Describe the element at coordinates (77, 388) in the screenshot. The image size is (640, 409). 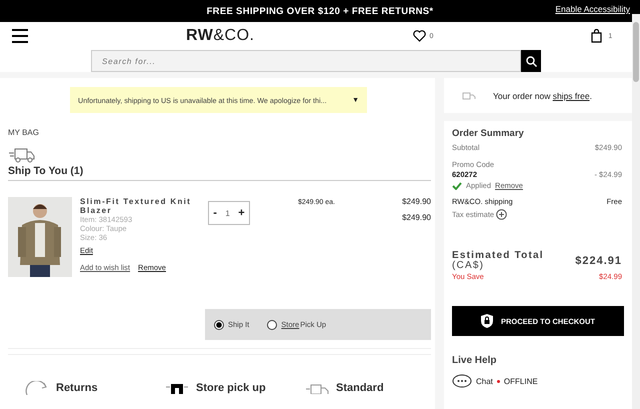
I see `feature-label: Returns` at that location.